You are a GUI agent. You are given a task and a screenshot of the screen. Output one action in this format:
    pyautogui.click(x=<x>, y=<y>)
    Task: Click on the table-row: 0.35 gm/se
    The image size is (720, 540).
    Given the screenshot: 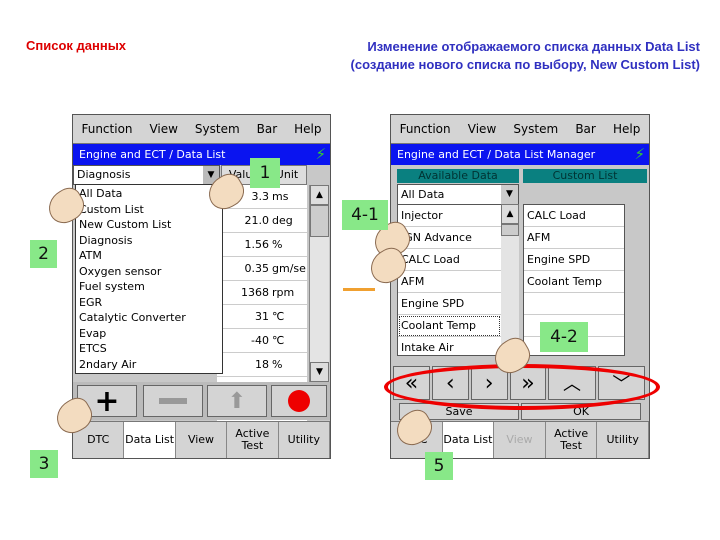 What is the action you would take?
    pyautogui.click(x=262, y=269)
    